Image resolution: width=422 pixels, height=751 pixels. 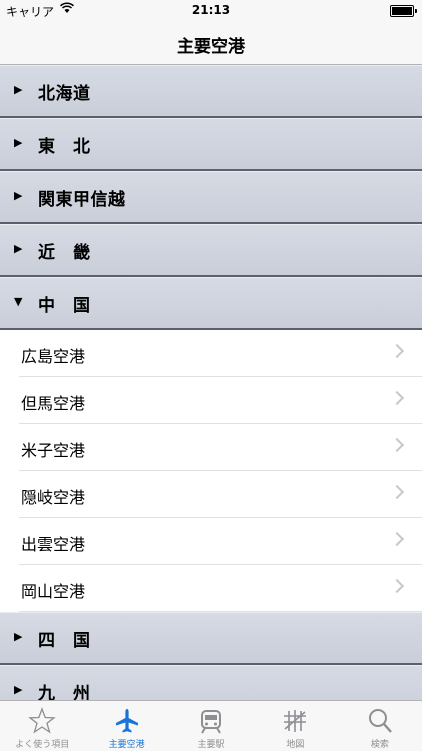 What do you see at coordinates (53, 591) in the screenshot?
I see `airport-name: 岡山空港` at bounding box center [53, 591].